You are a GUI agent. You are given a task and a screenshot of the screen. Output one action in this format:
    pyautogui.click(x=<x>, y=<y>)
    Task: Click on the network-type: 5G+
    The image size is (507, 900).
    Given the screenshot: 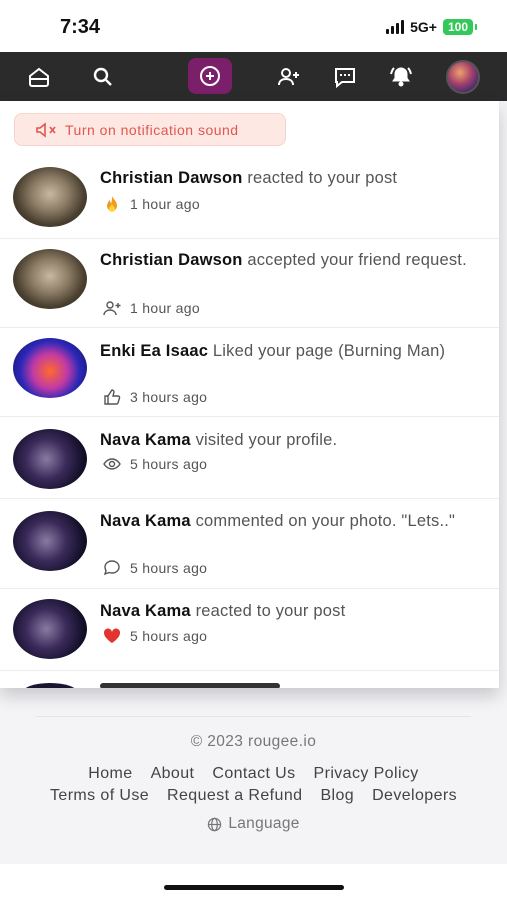 What is the action you would take?
    pyautogui.click(x=423, y=27)
    